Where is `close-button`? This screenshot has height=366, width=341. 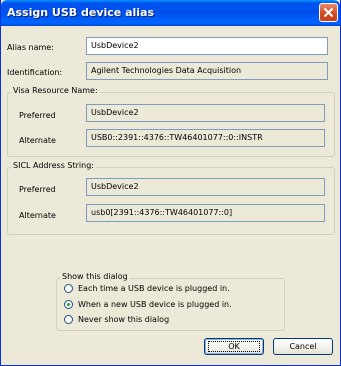 close-button is located at coordinates (328, 12).